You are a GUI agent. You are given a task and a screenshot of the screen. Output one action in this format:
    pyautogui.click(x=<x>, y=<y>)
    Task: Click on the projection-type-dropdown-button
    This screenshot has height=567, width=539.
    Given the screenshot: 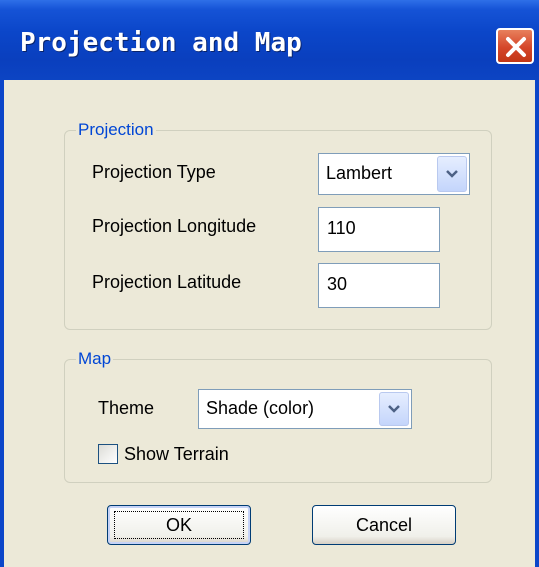 What is the action you would take?
    pyautogui.click(x=452, y=174)
    